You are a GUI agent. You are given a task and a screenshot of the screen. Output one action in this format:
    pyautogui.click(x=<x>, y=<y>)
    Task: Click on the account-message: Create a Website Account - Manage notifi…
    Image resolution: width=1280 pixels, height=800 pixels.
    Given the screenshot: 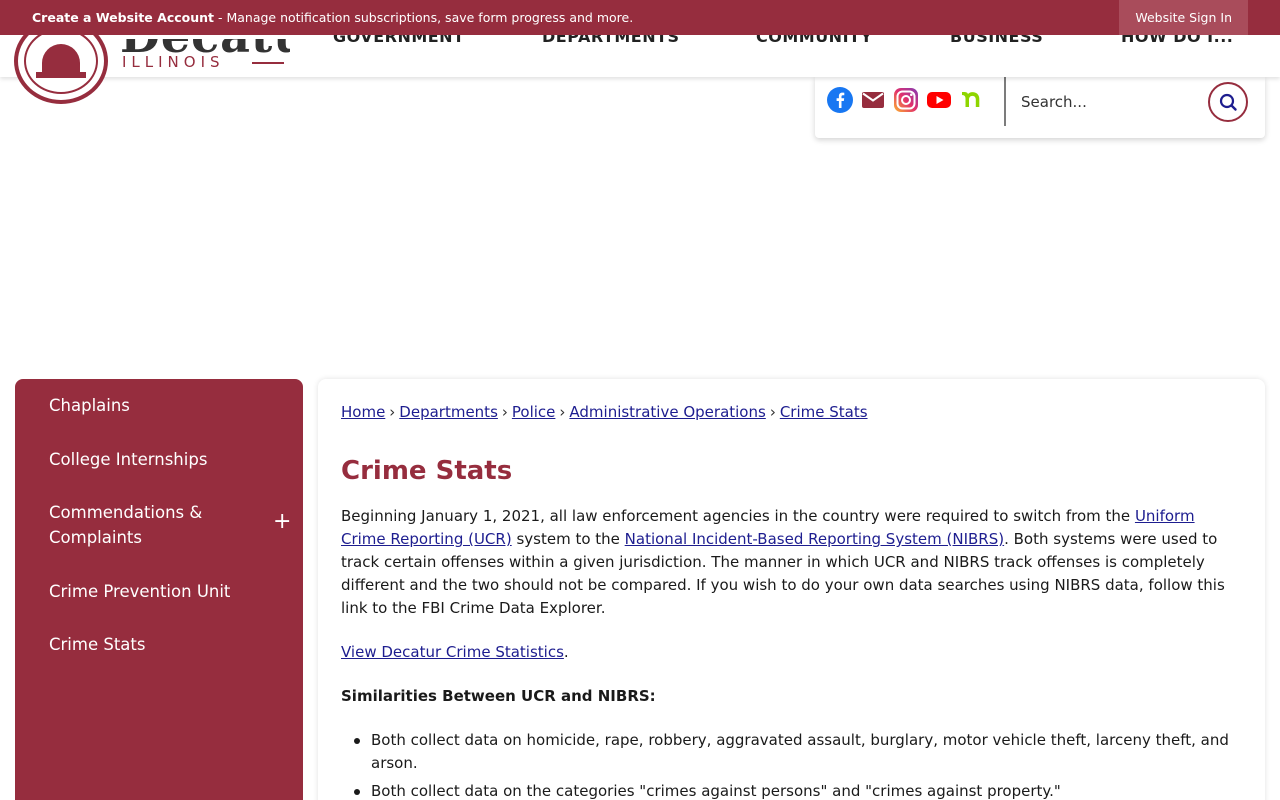 What is the action you would take?
    pyautogui.click(x=332, y=17)
    